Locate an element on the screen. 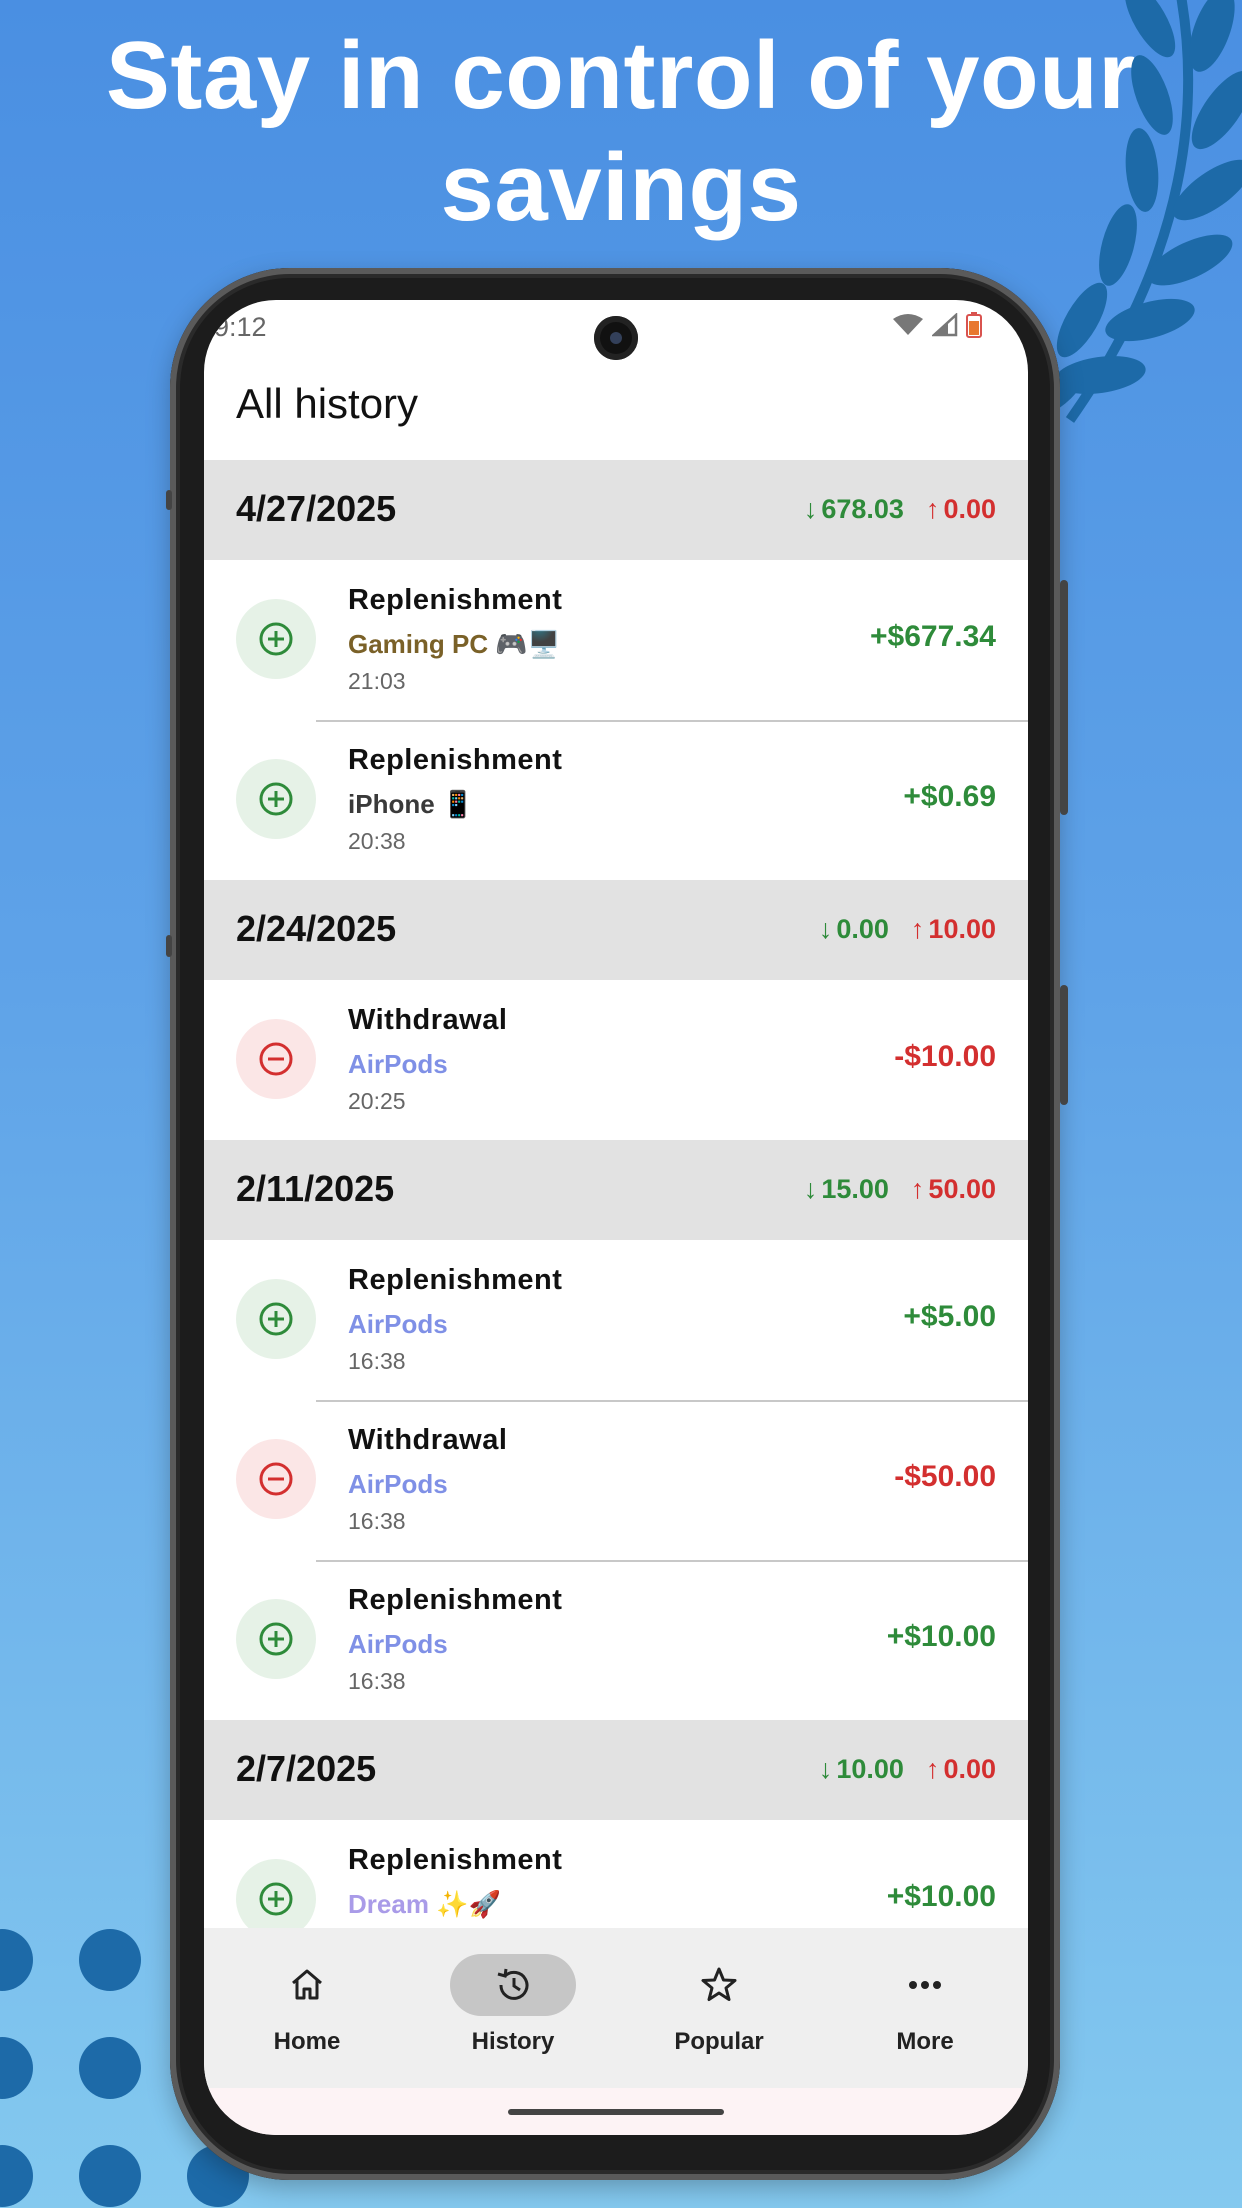 The image size is (1242, 2208). total-expense: ↑ 50.00 is located at coordinates (953, 1189).